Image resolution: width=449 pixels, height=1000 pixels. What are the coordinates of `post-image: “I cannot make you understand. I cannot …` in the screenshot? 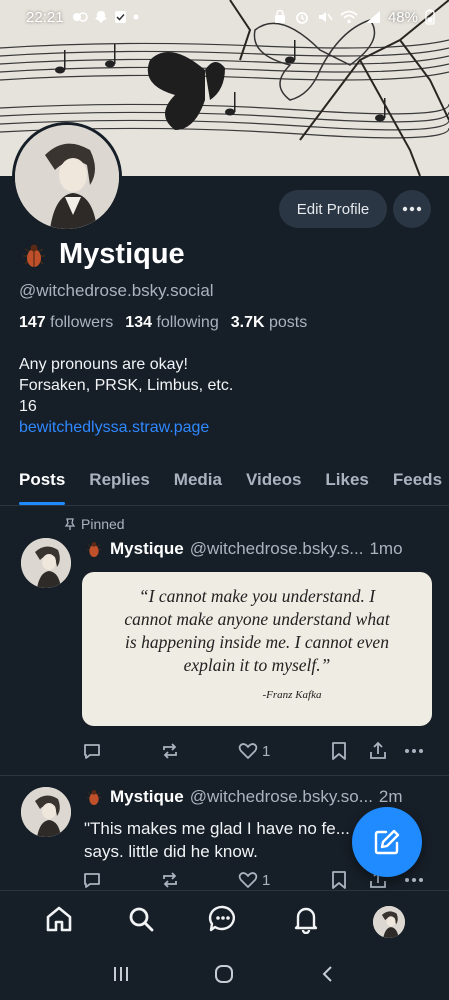 It's located at (257, 649).